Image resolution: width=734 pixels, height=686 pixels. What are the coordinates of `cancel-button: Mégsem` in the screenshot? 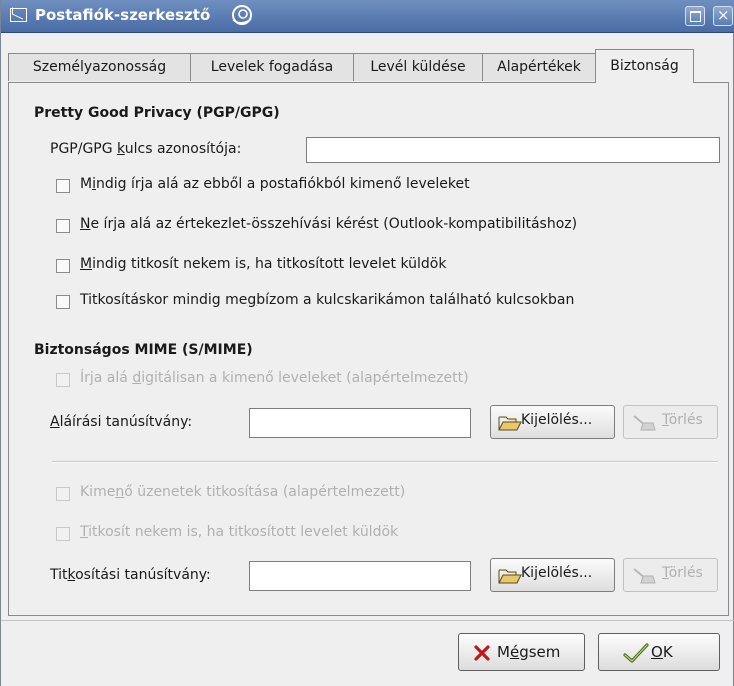 It's located at (521, 652).